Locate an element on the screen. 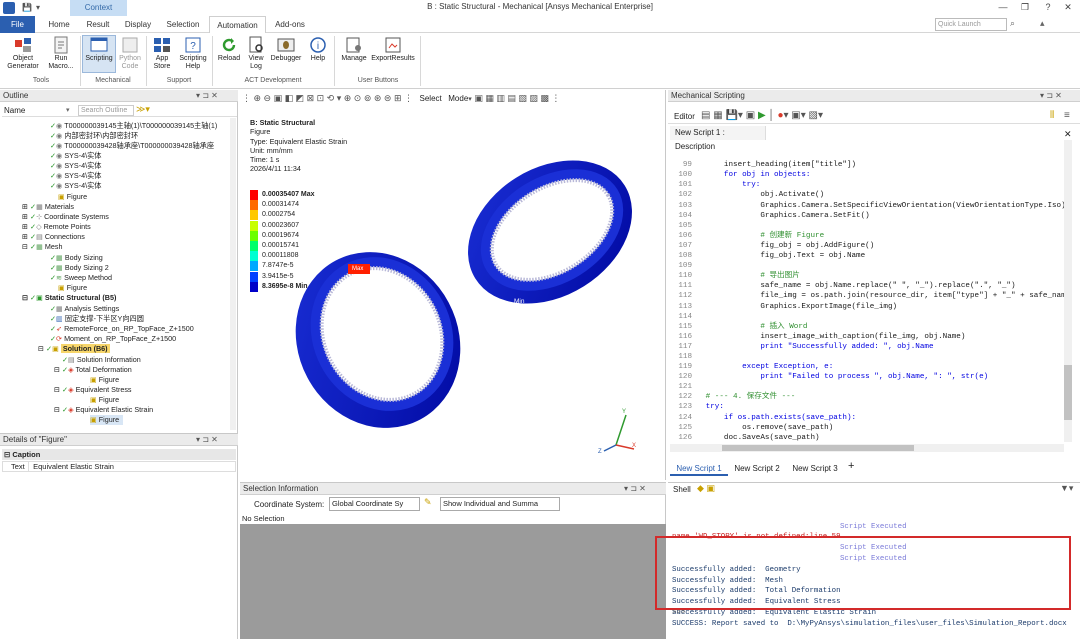 This screenshot has height=639, width=1080. tree-item: ⊞ ✓◇ Remote Points is located at coordinates (56, 227).